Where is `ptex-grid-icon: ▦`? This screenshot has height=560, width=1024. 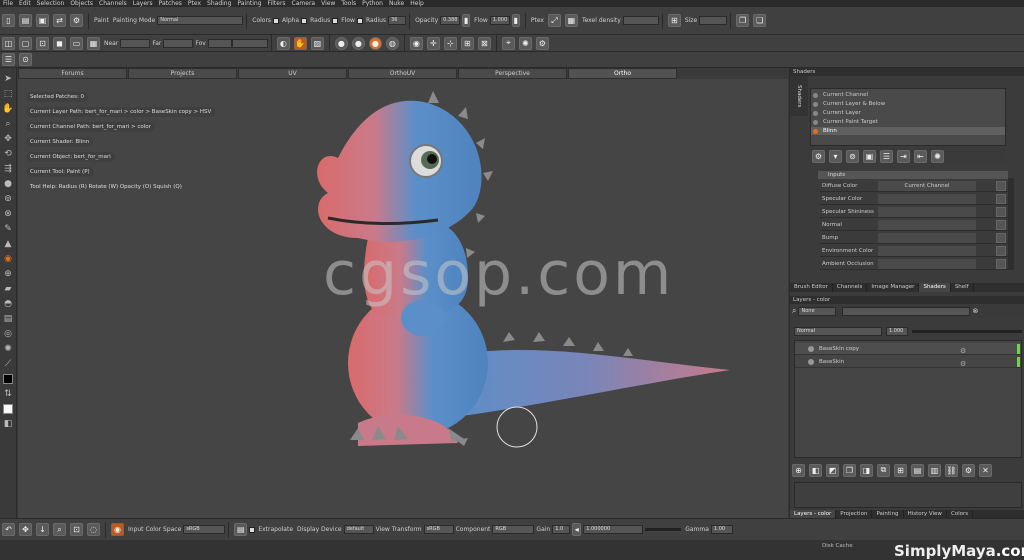
ptex-grid-icon: ▦ is located at coordinates (571, 20).